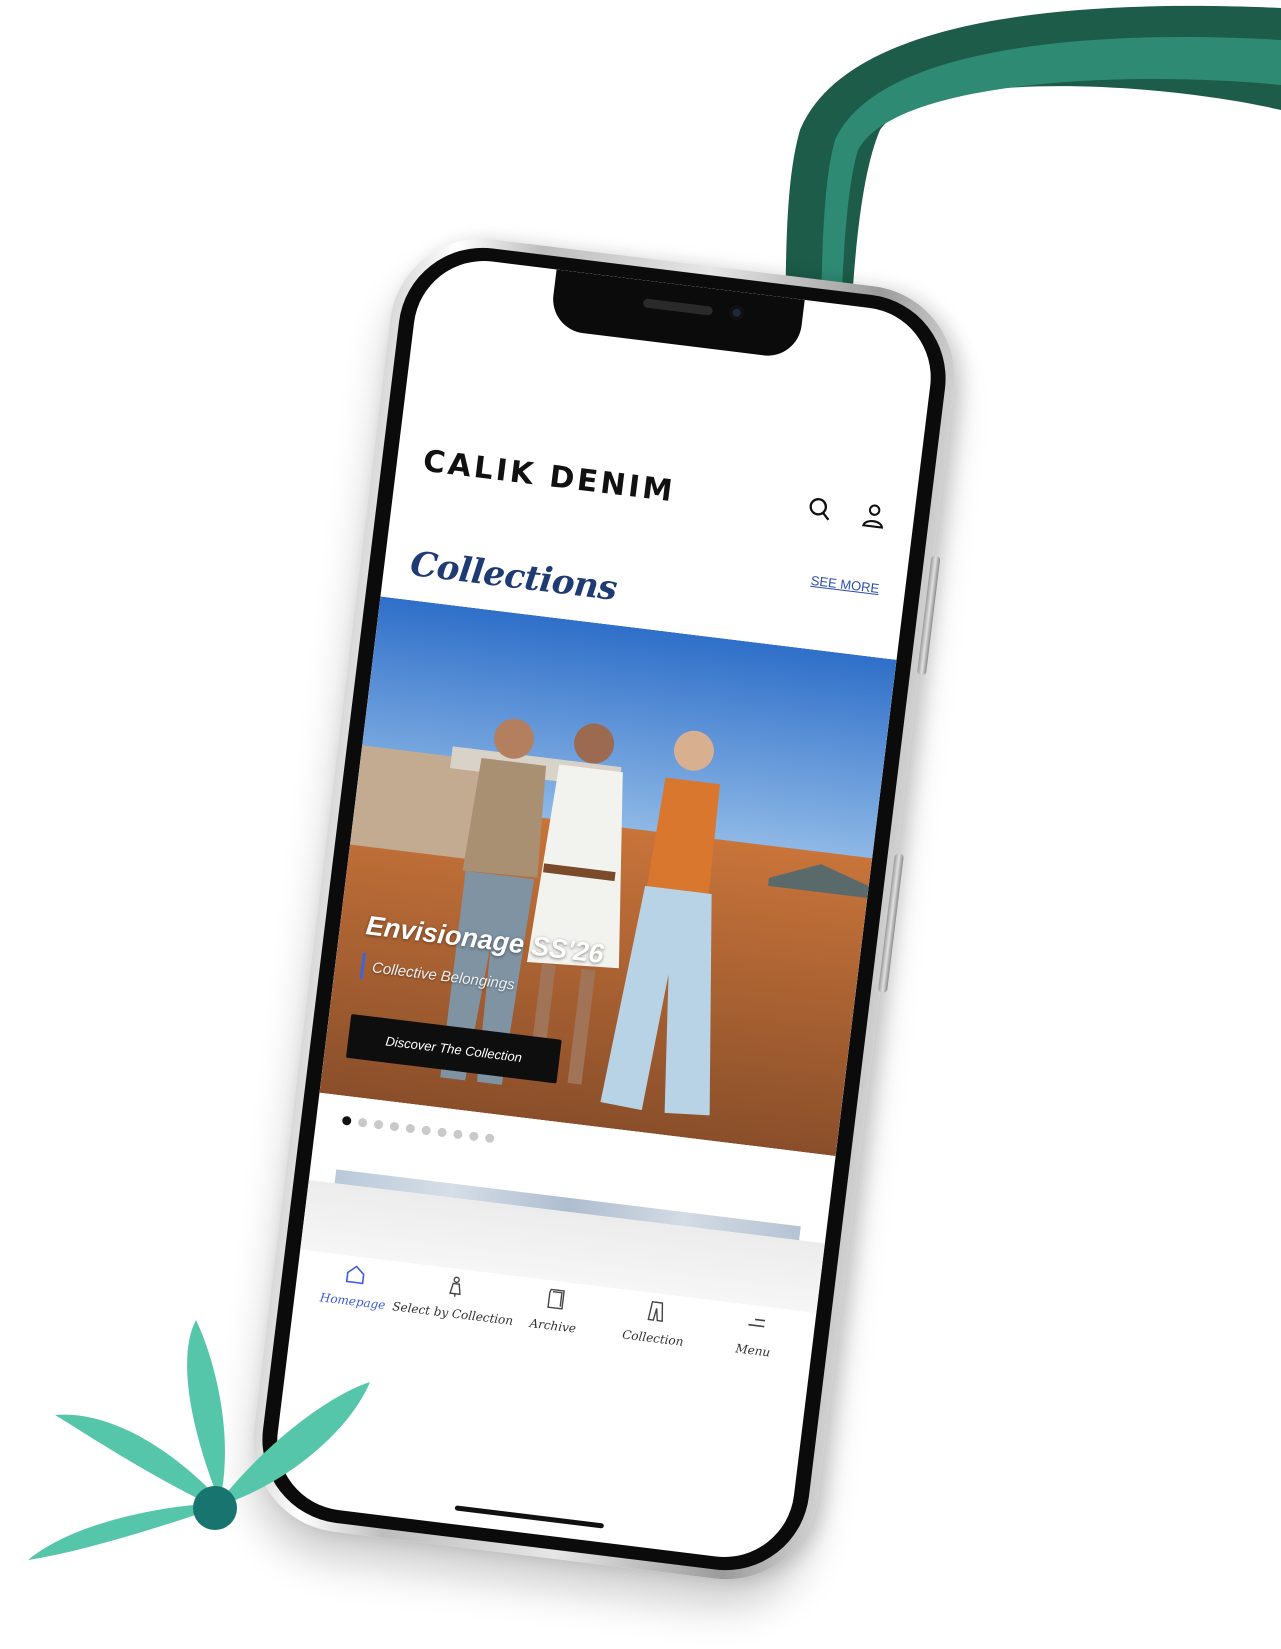 The height and width of the screenshot is (1649, 1281). Describe the element at coordinates (847, 513) in the screenshot. I see `header-actions` at that location.